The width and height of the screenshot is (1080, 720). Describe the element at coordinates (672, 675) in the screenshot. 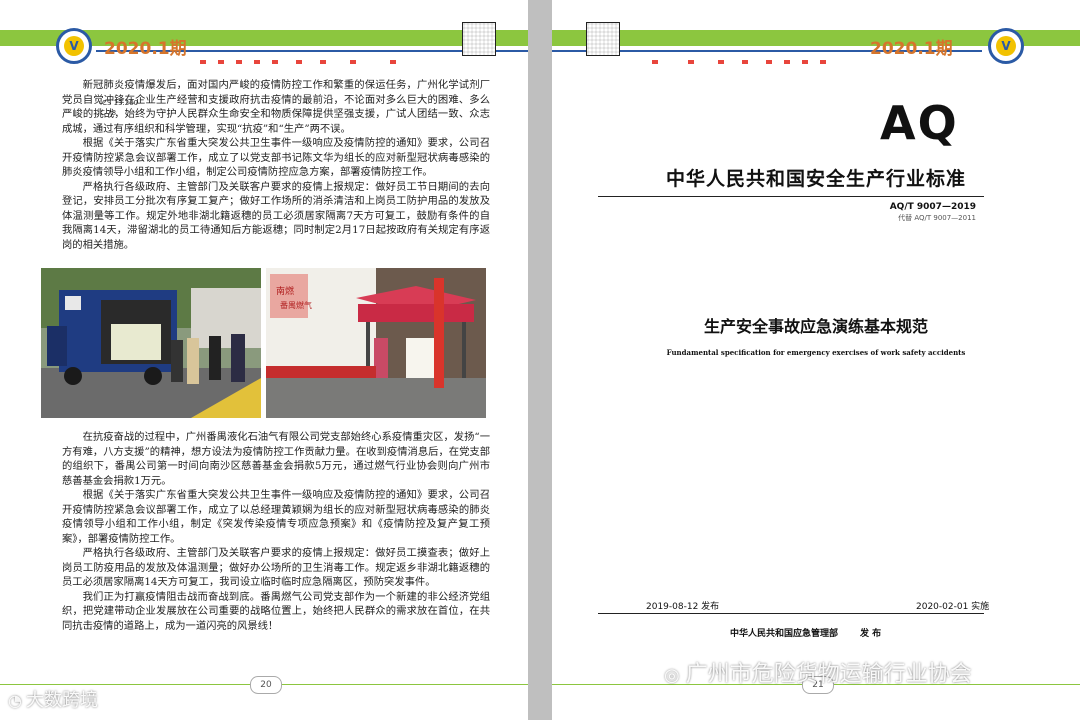

I see `wechat-icon: ◎` at that location.